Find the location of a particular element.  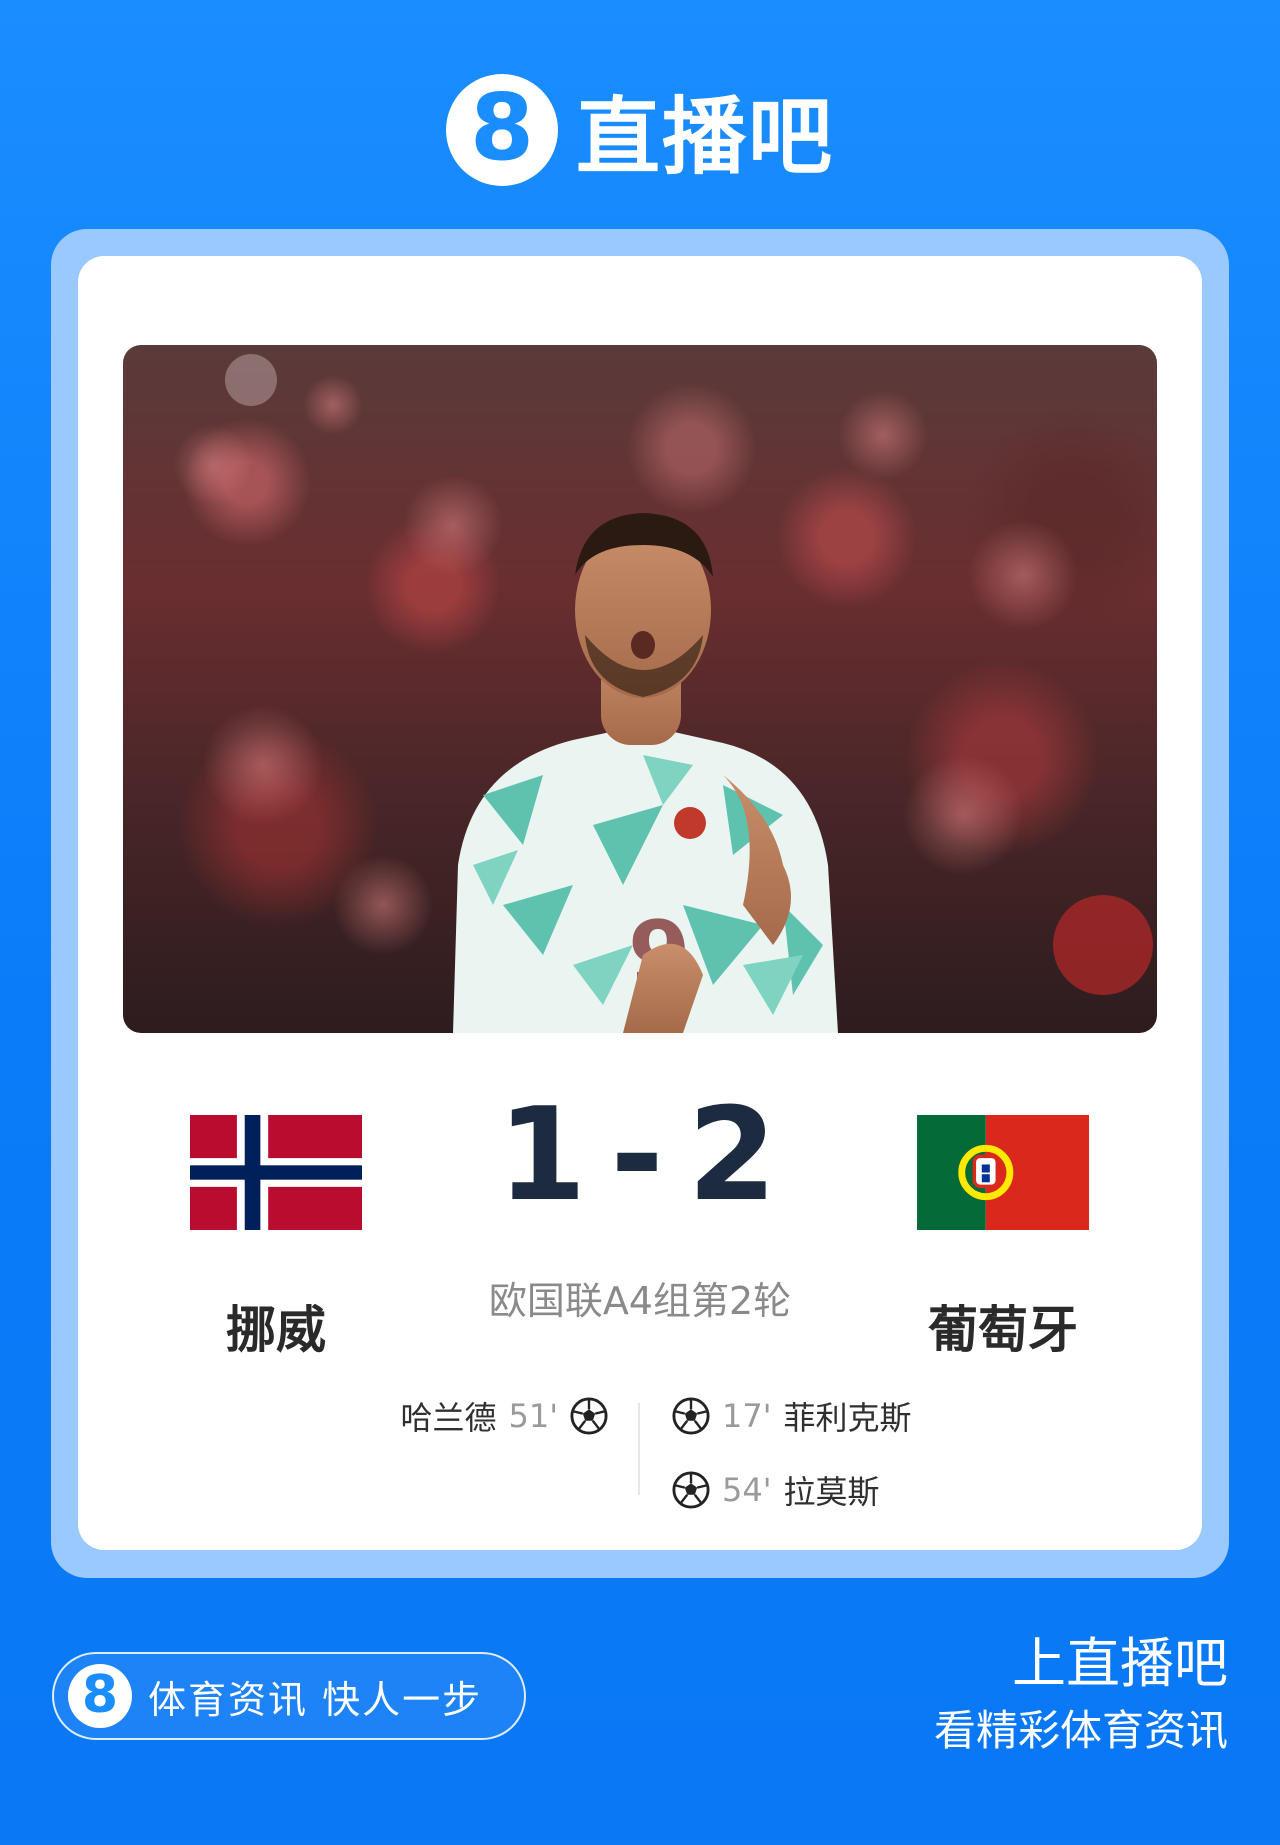

logo-glyph: 8 is located at coordinates (501, 127).